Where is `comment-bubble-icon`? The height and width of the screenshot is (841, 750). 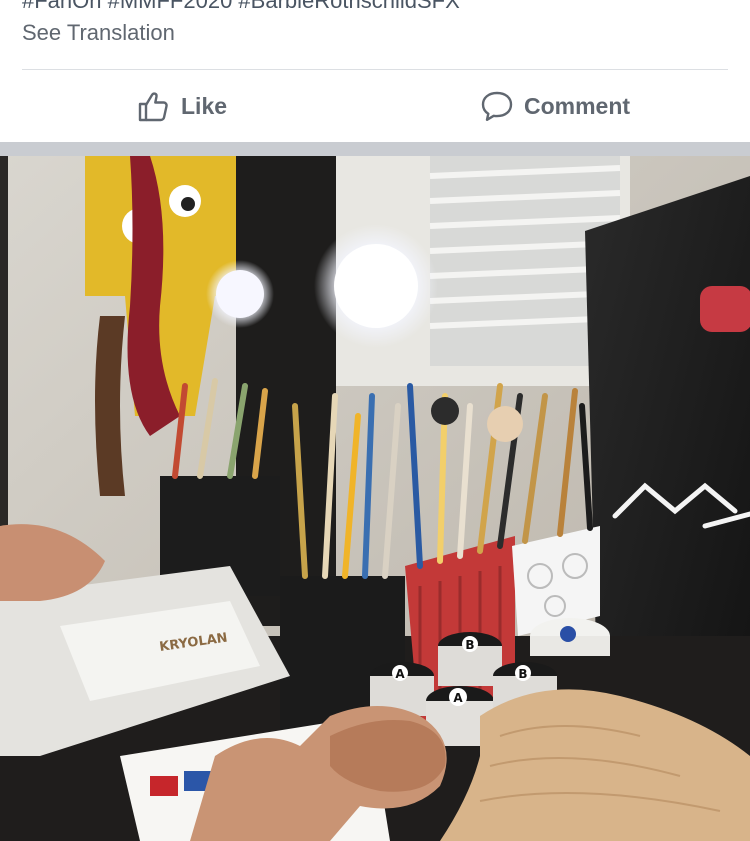
comment-bubble-icon is located at coordinates (497, 106).